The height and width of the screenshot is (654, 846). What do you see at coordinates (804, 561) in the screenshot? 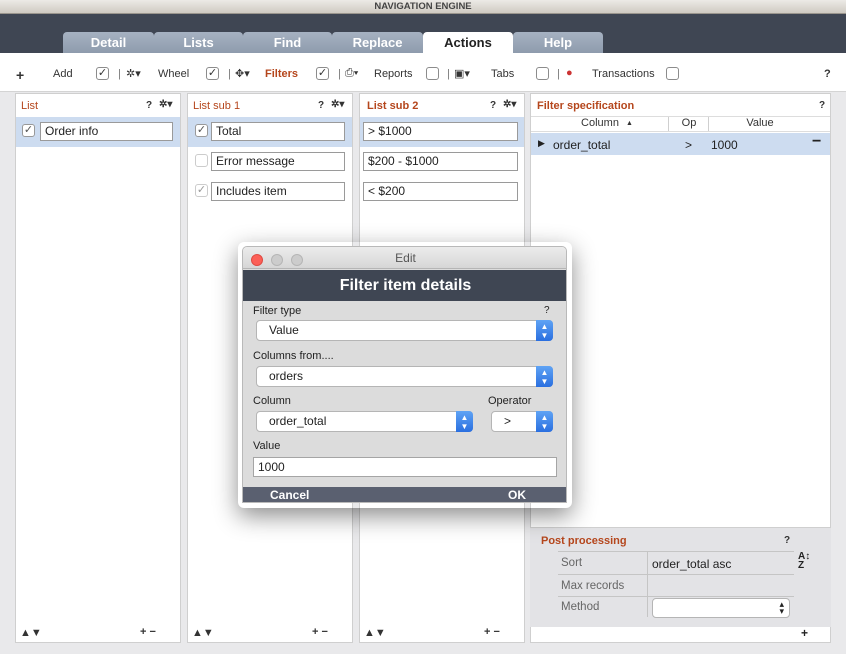
I see `sort-az-icon: A↕ Z` at bounding box center [804, 561].